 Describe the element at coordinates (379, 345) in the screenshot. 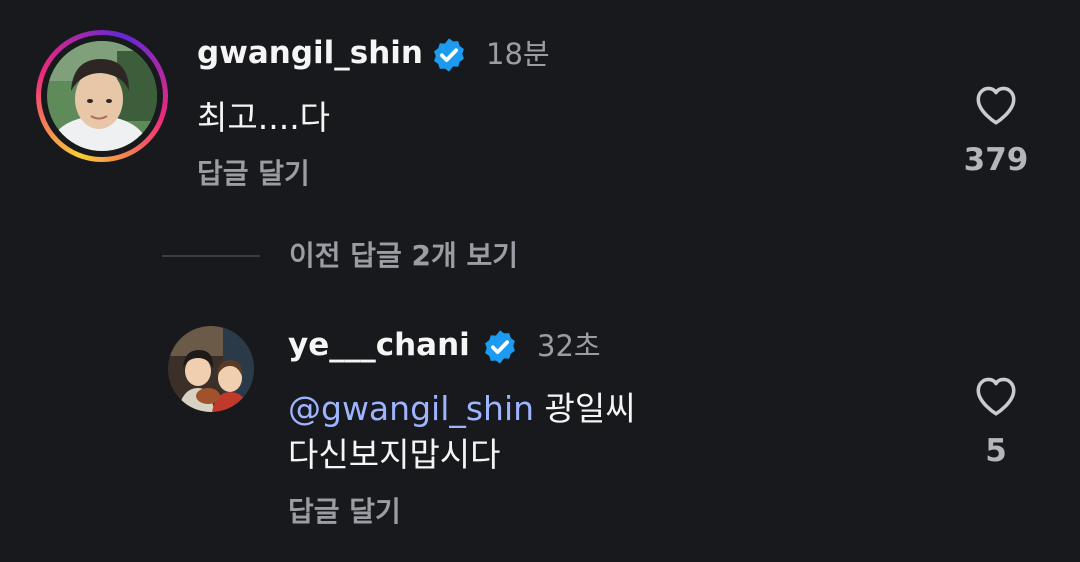

I see `comment-username: ye___chani` at that location.